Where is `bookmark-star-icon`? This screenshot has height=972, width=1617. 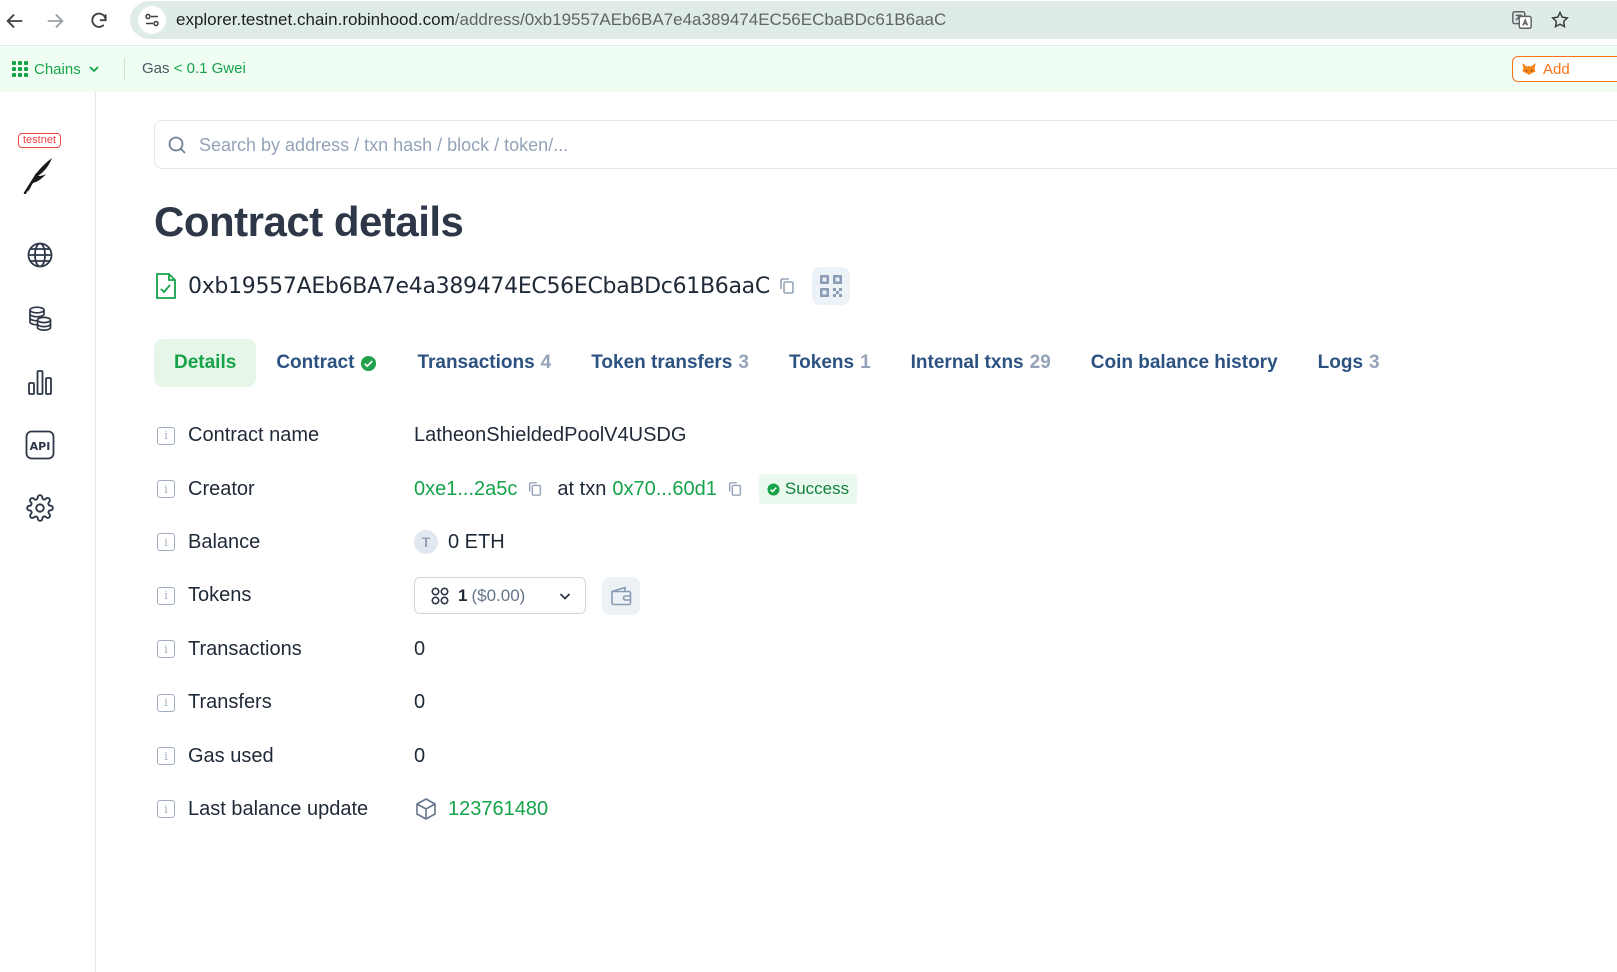
bookmark-star-icon is located at coordinates (1560, 20).